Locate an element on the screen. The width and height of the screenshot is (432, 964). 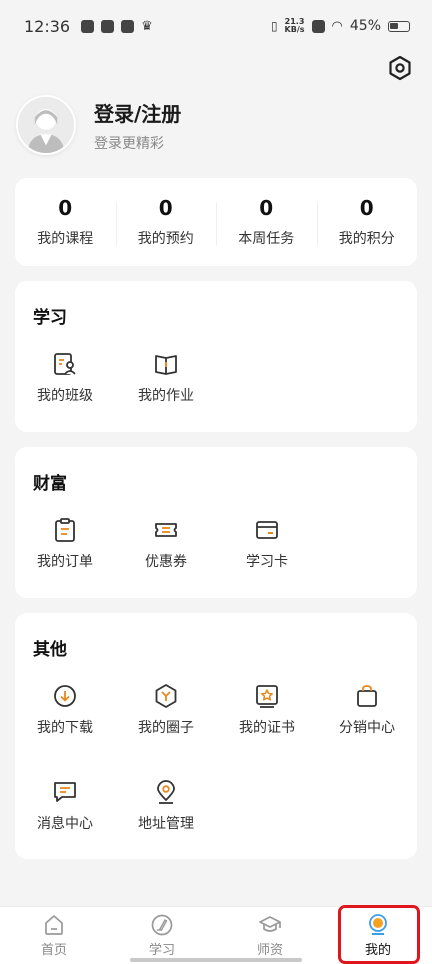
grid-label: 分销中心 is located at coordinates (367, 728).